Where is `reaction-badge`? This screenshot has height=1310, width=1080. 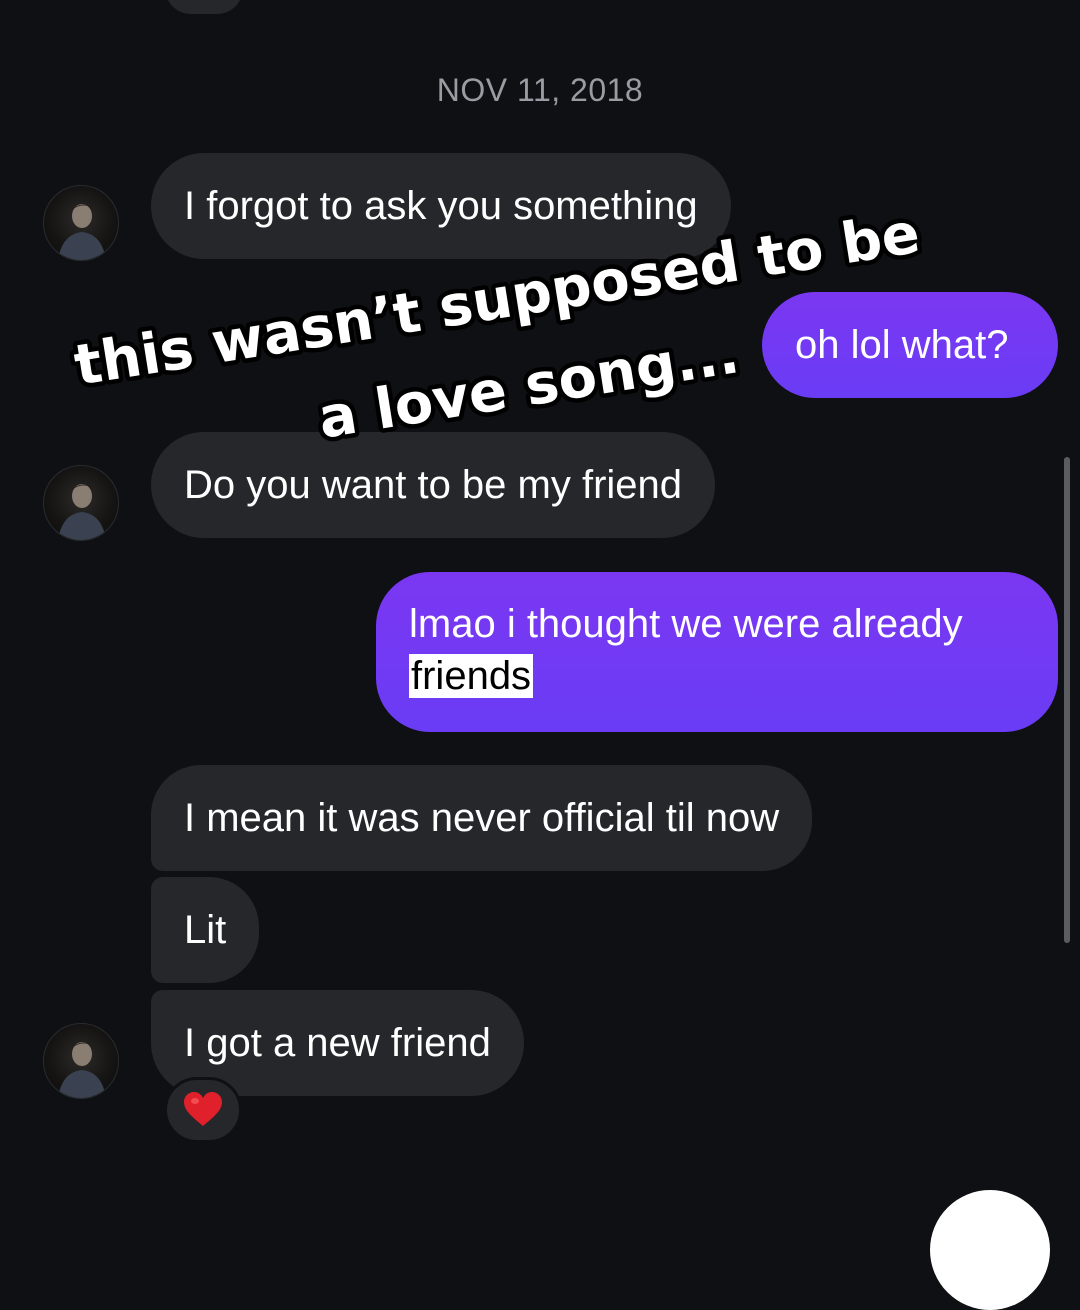
reaction-badge is located at coordinates (203, 1110).